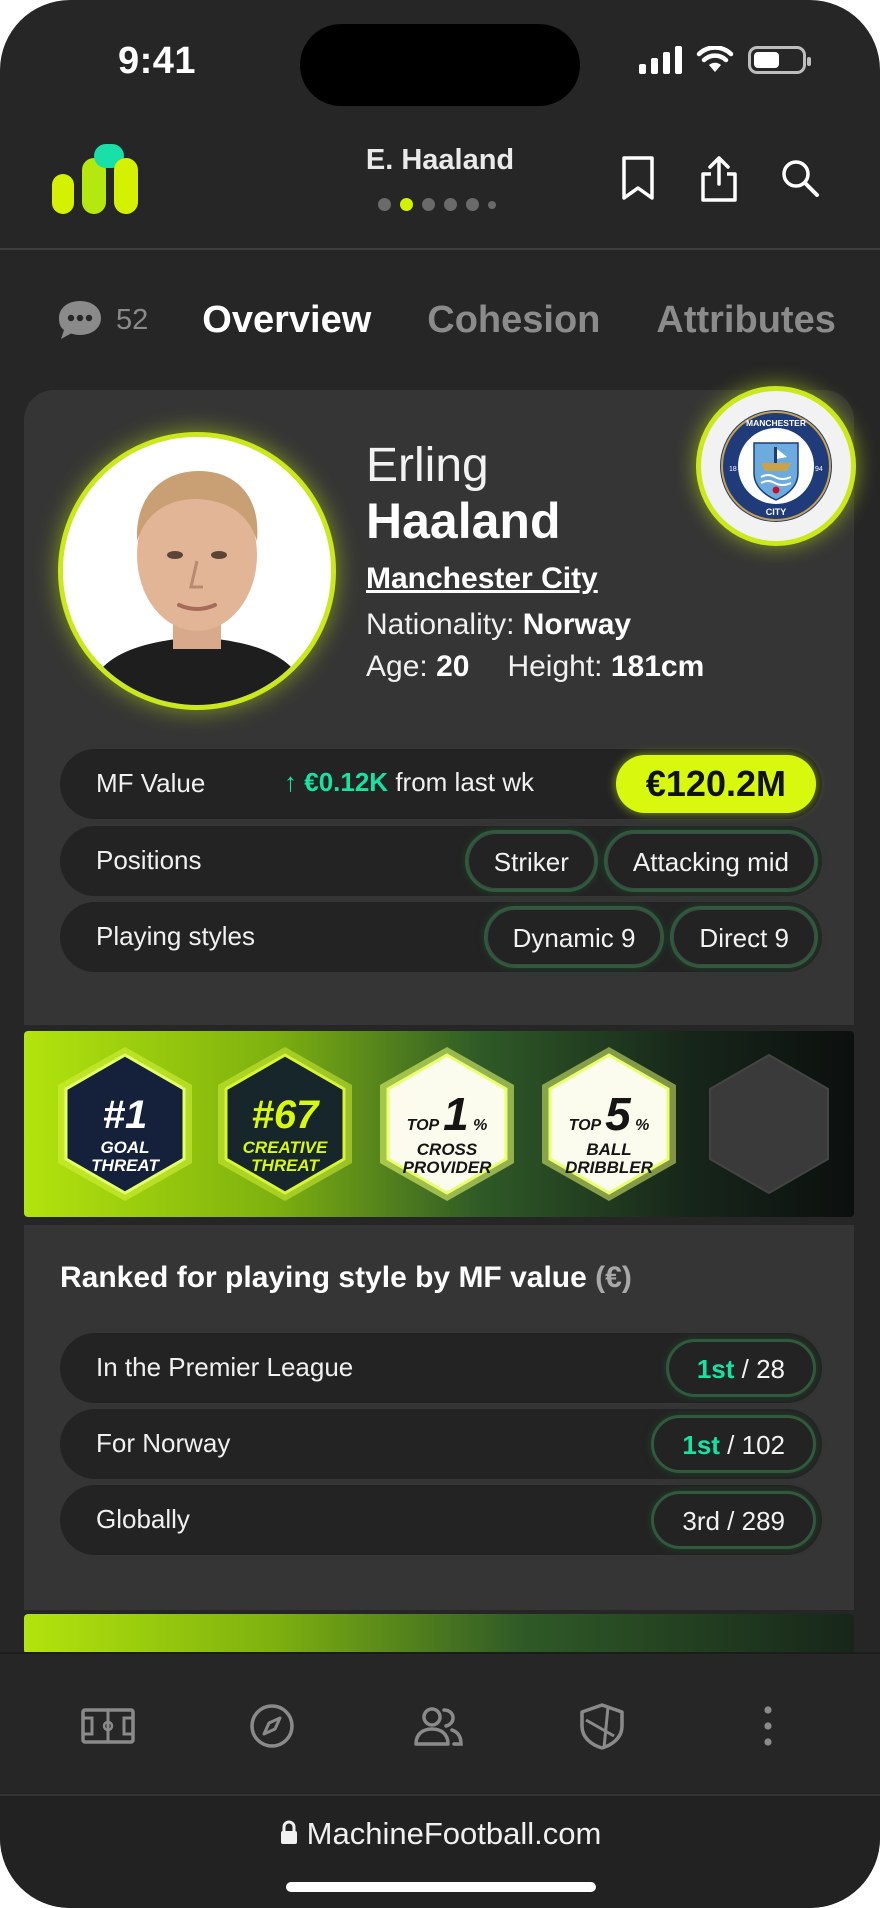  I want to click on positions-label: Positions, so click(149, 860).